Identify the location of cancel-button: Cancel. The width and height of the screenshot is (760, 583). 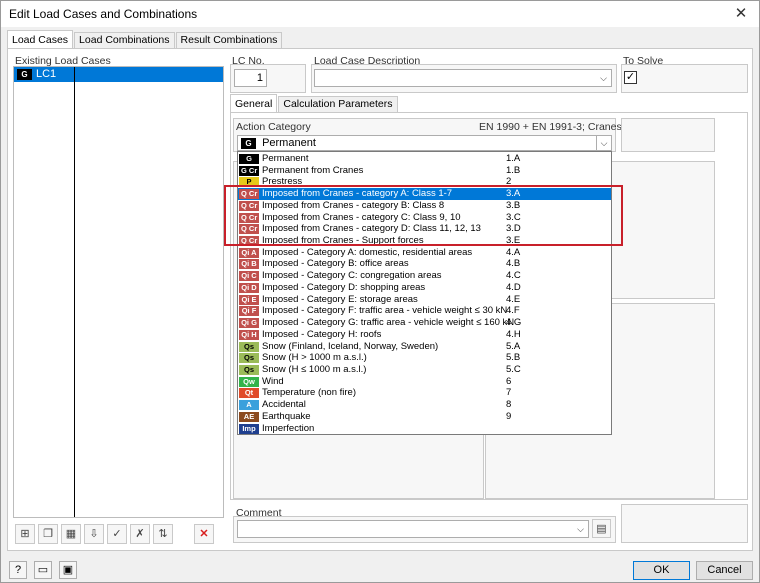
(724, 570).